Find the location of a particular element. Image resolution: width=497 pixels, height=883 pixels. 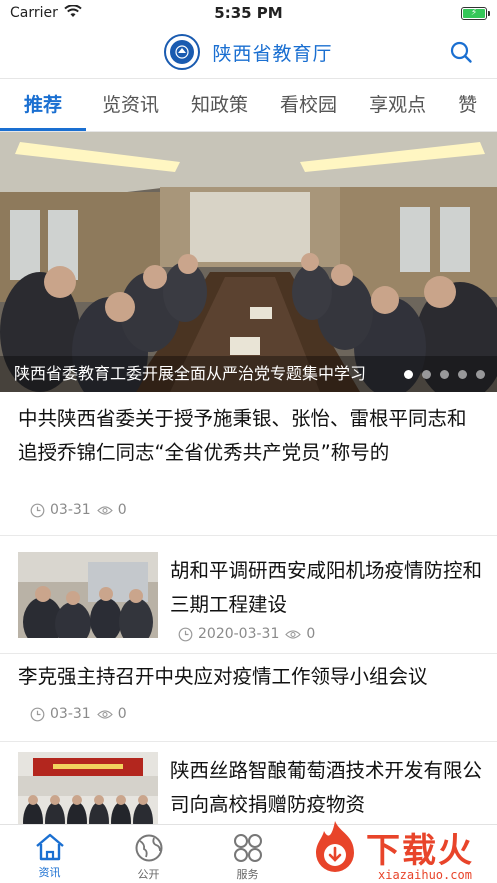

watermark: 下载火 xiazaihuo.com is located at coordinates (398, 847).